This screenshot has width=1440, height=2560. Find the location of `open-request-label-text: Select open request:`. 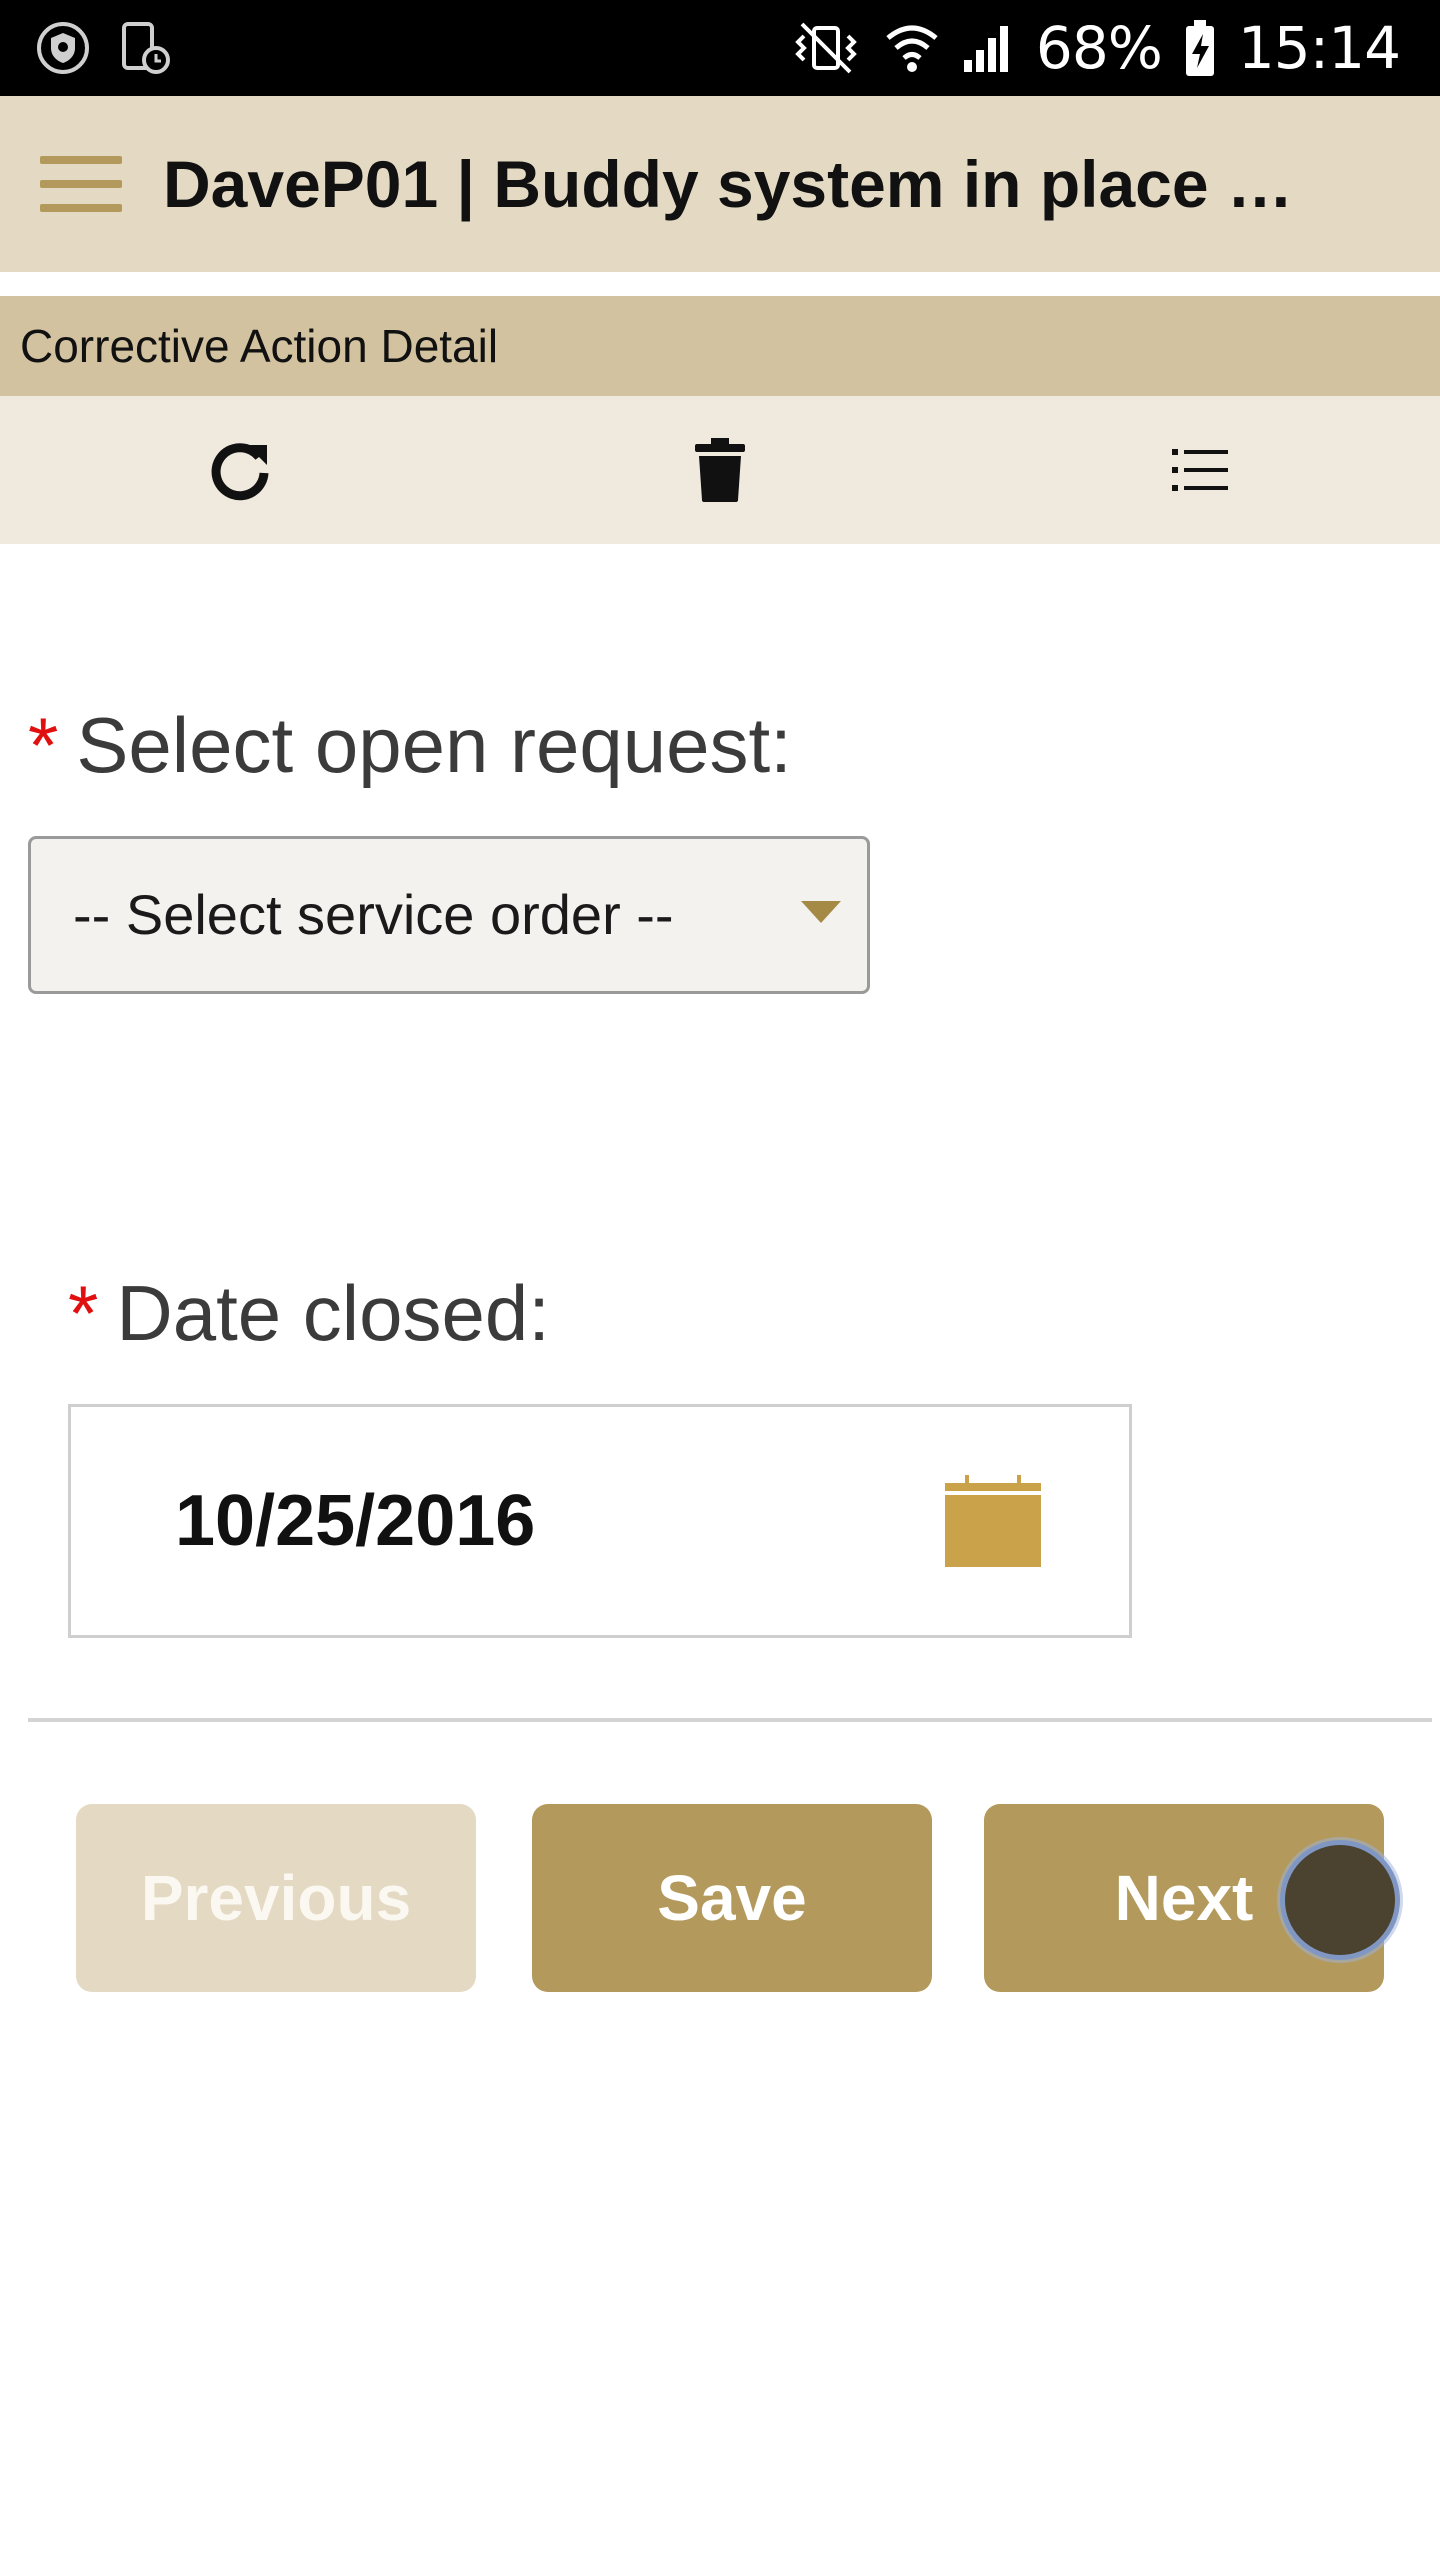

open-request-label-text: Select open request: is located at coordinates (434, 745).